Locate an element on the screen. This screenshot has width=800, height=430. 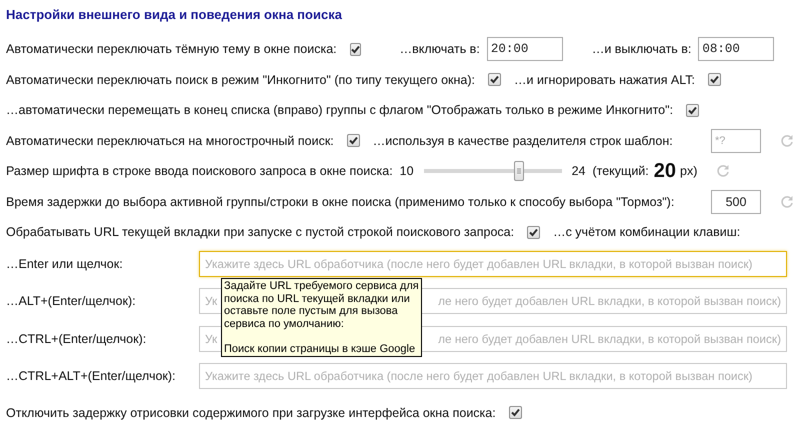
option-label: Автоматически переключаться на многострочный поиск: is located at coordinates (170, 141).